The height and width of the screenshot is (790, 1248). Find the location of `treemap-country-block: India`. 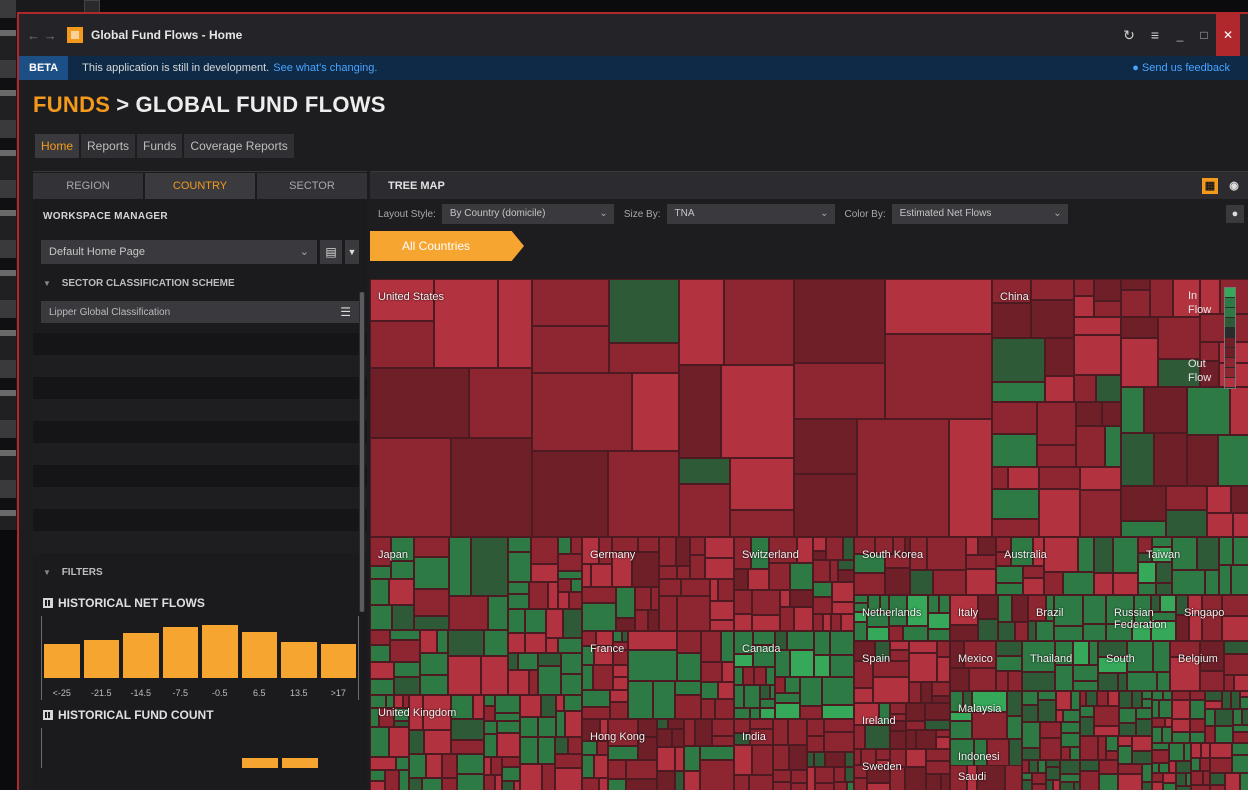

treemap-country-block: India is located at coordinates (794, 754).